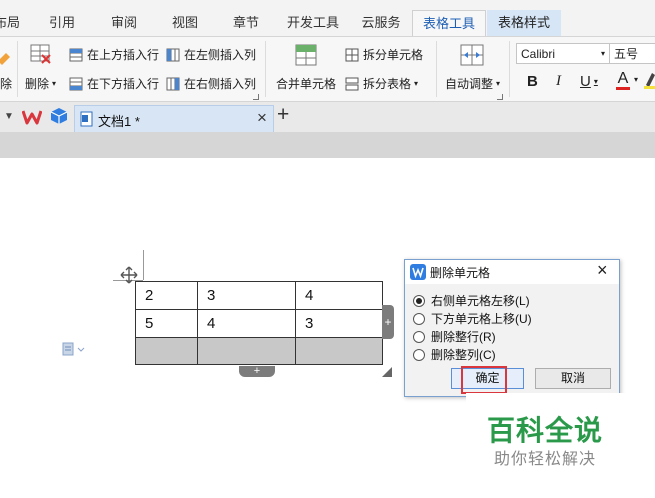 The width and height of the screenshot is (655, 498). Describe the element at coordinates (387, 373) in the screenshot. I see `resize-handle-icon` at that location.